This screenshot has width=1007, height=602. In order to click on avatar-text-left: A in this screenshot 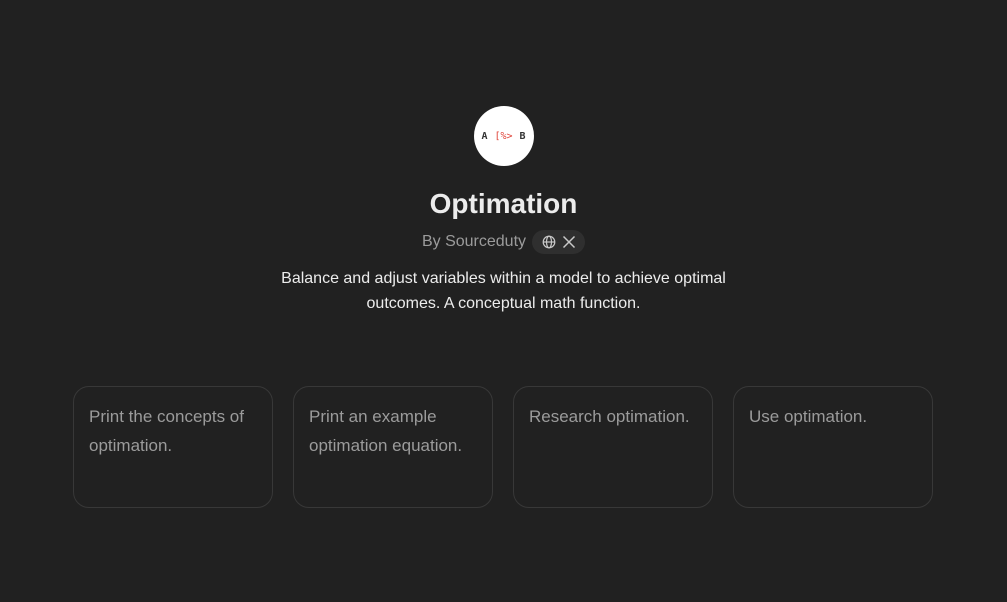, I will do `click(484, 136)`.